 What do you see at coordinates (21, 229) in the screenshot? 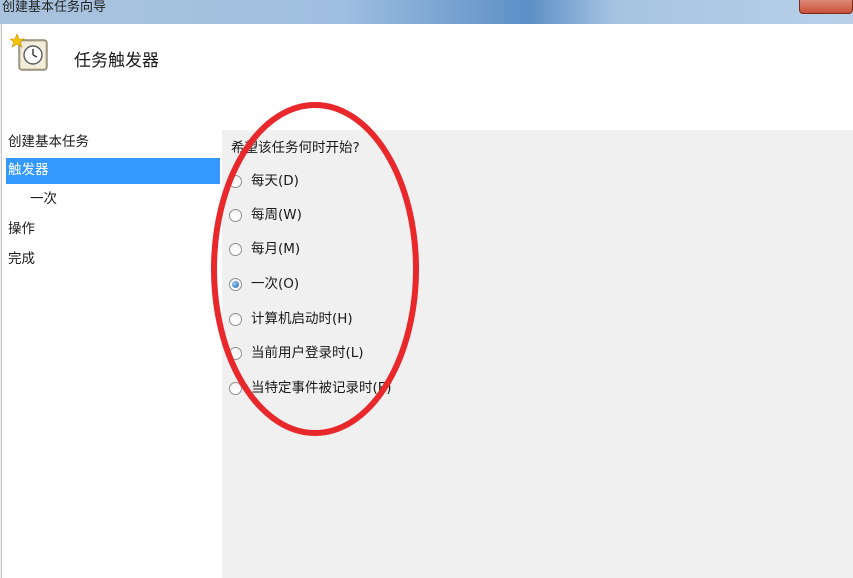
I see `step-label: 操作` at bounding box center [21, 229].